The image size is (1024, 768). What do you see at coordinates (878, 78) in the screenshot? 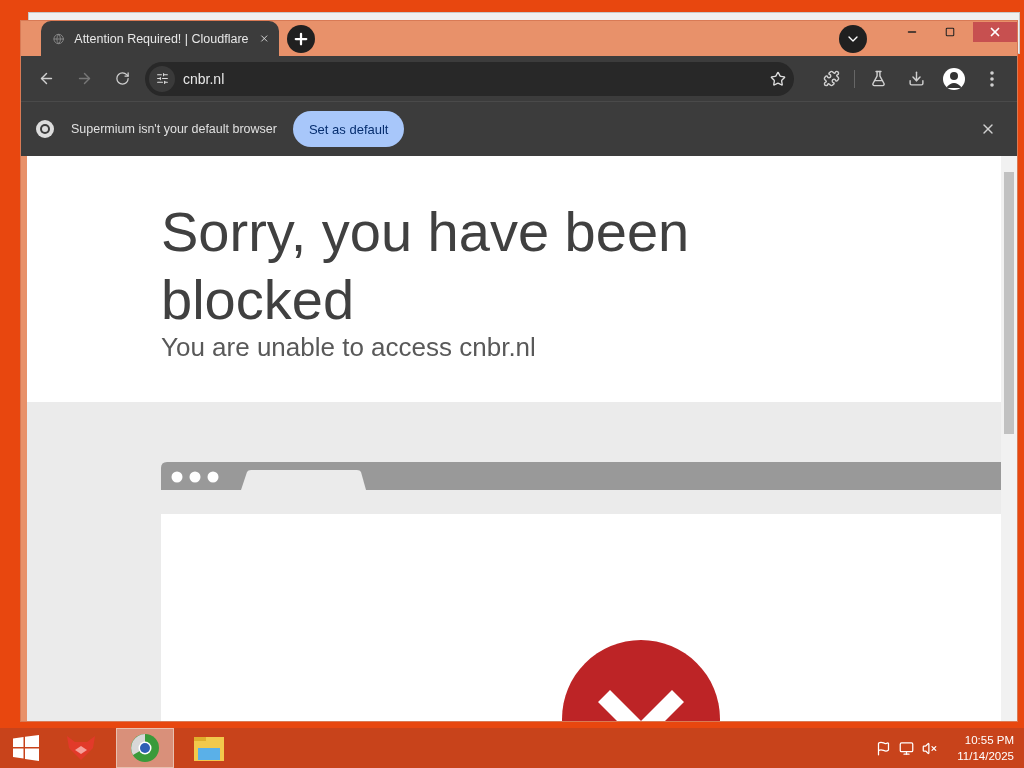
I see `flask-icon` at bounding box center [878, 78].